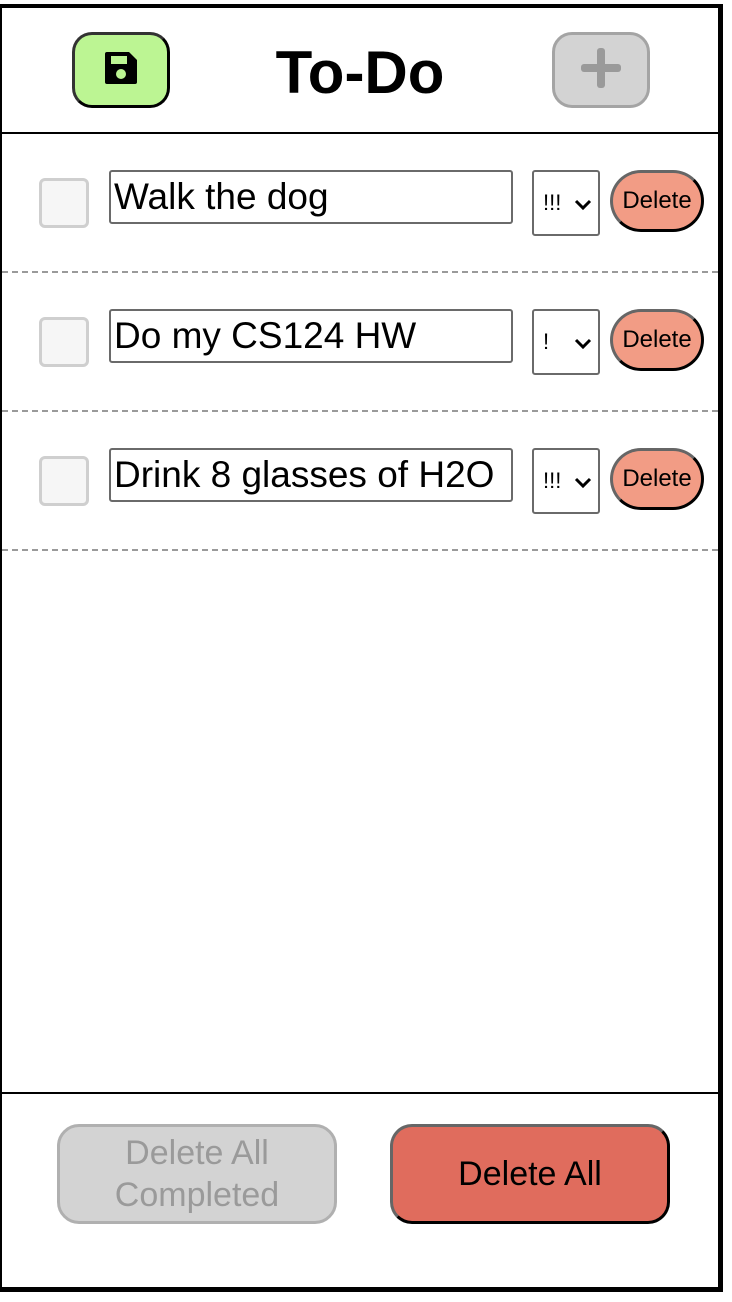 The width and height of the screenshot is (732, 1302). Describe the element at coordinates (360, 71) in the screenshot. I see `header: To-Do` at that location.